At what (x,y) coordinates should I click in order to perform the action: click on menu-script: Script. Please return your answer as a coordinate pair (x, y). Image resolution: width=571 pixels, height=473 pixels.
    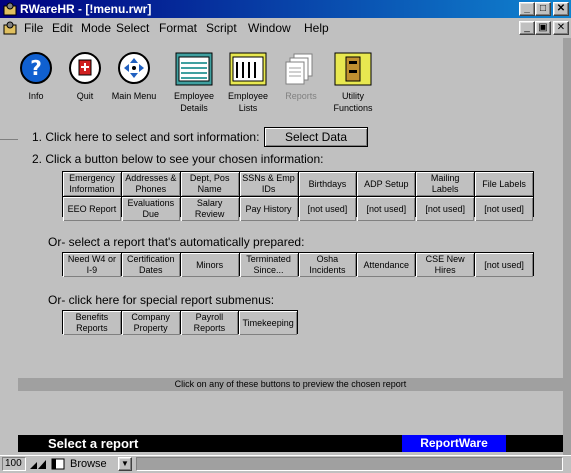
    Looking at the image, I should click on (221, 28).